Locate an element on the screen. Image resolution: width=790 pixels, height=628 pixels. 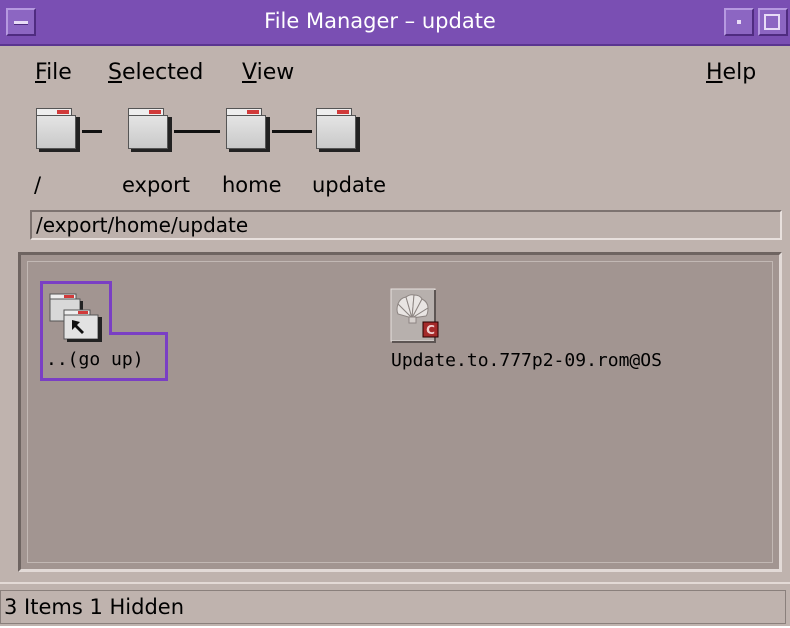
status-text: 3 Items 1 Hidden is located at coordinates (94, 607).